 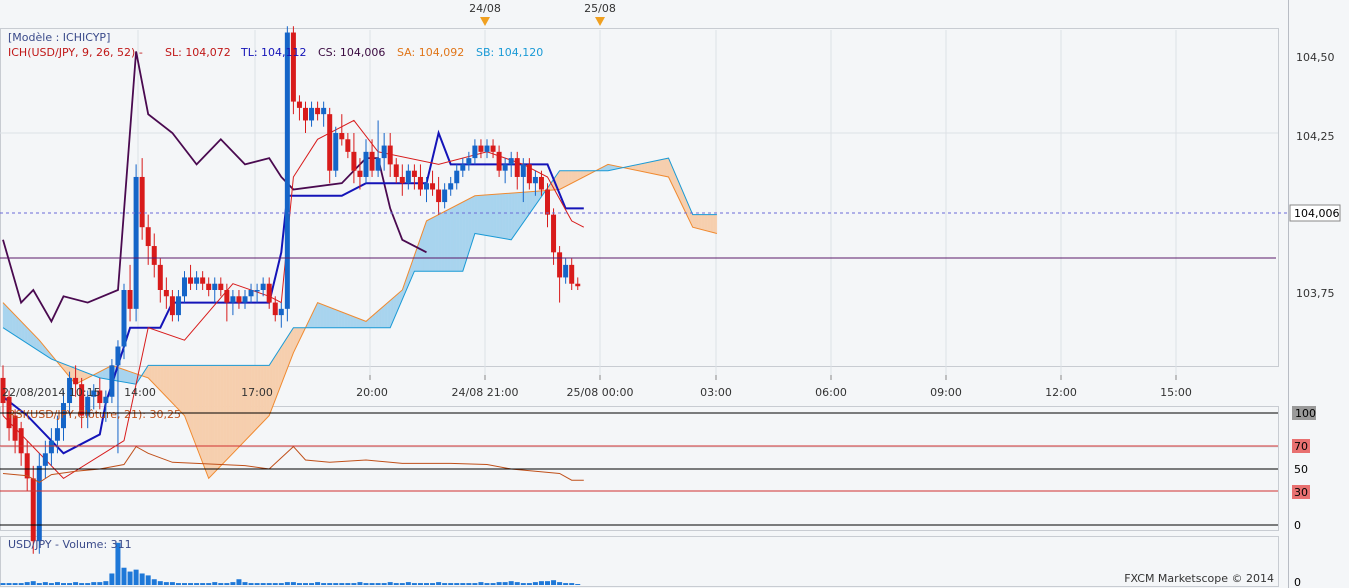 I want to click on rsi-label: RSI(USD/JPY,Clôture, 21): 30,25, so click(x=94, y=414).